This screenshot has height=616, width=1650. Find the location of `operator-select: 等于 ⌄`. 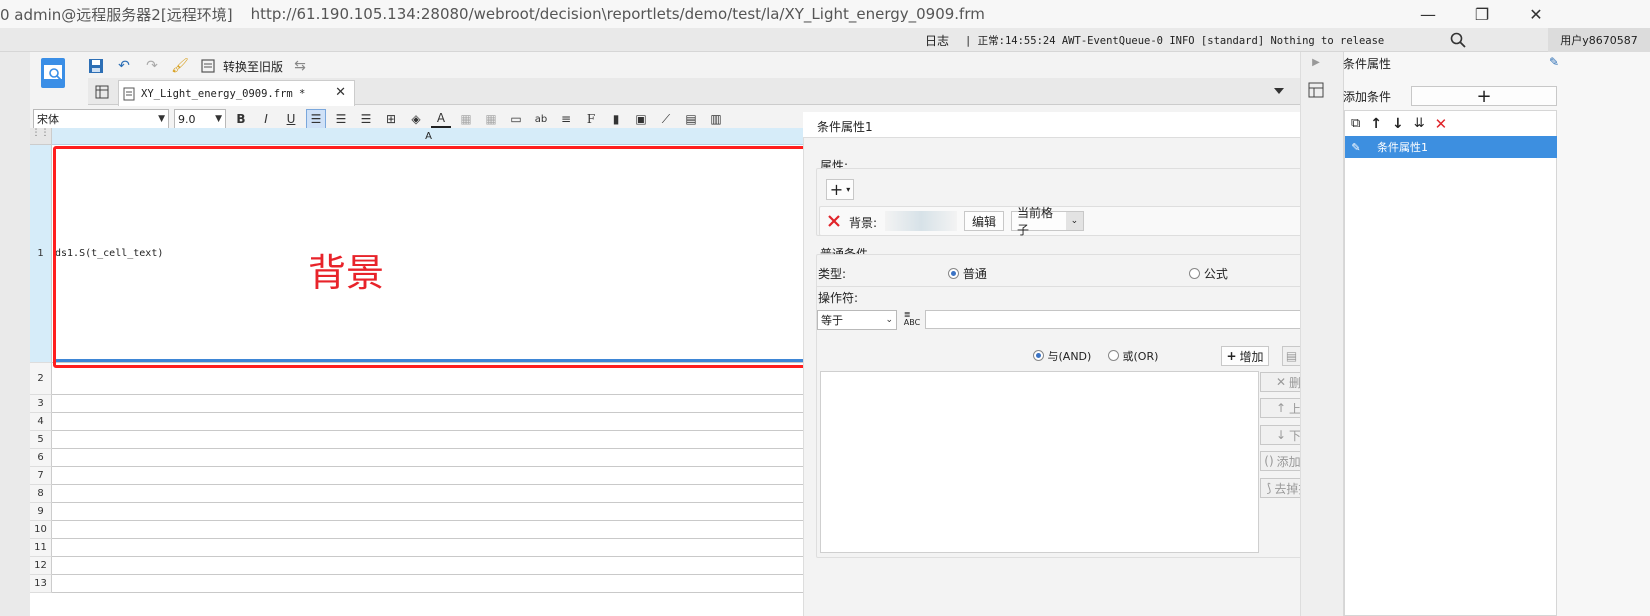

operator-select: 等于 ⌄ is located at coordinates (857, 320).